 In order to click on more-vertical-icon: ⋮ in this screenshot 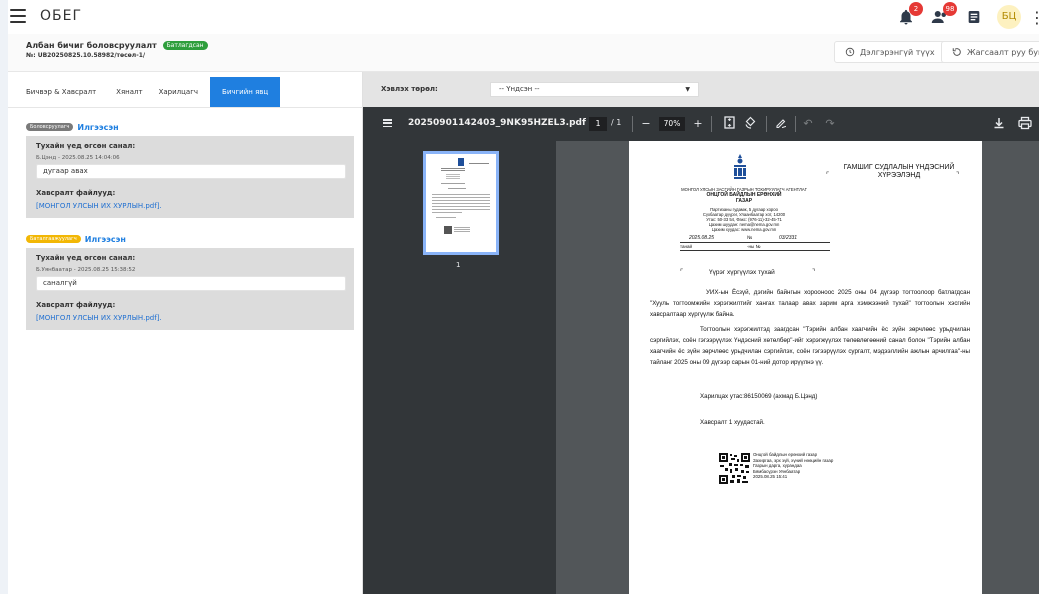, I will do `click(1034, 17)`.